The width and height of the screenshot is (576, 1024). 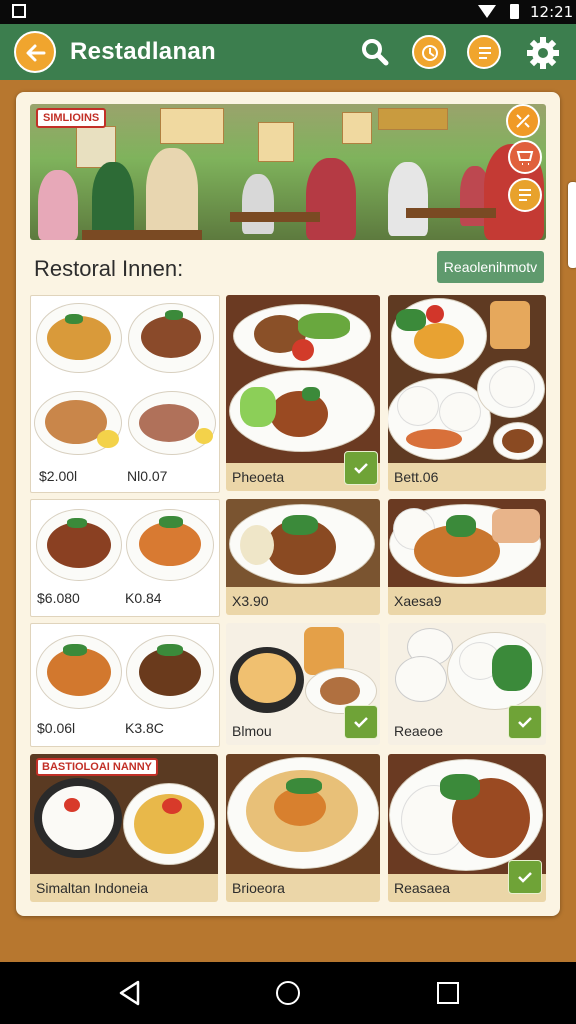 What do you see at coordinates (418, 601) in the screenshot?
I see `menu-caption: Xaesa9` at bounding box center [418, 601].